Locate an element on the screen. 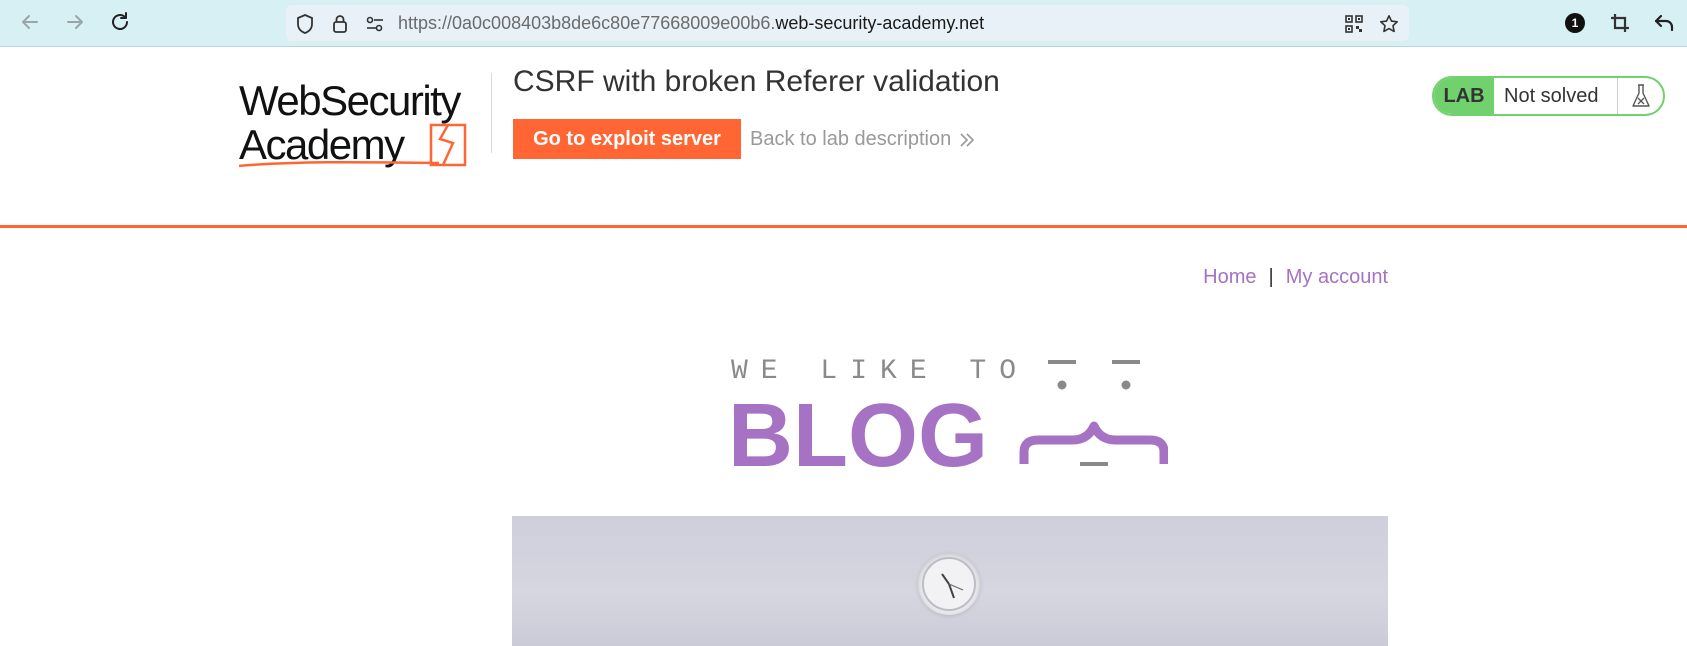 The height and width of the screenshot is (646, 1687). face-emoticon-icon is located at coordinates (1094, 413).